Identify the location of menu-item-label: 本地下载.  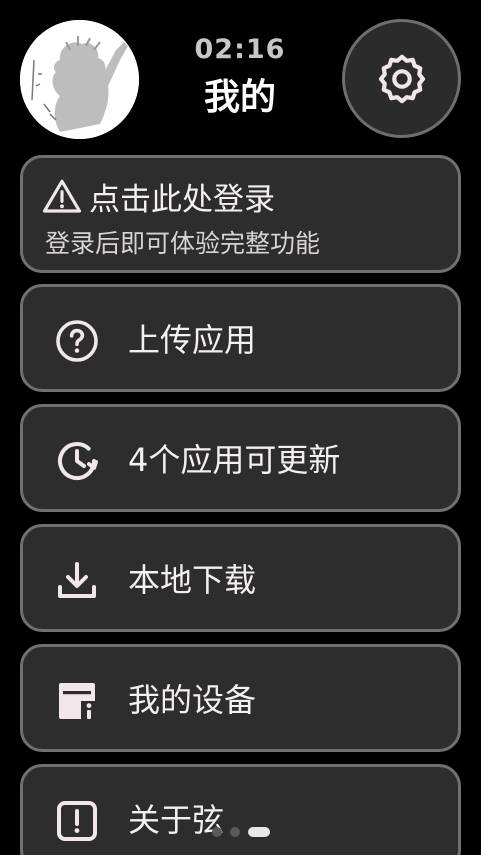
(192, 580).